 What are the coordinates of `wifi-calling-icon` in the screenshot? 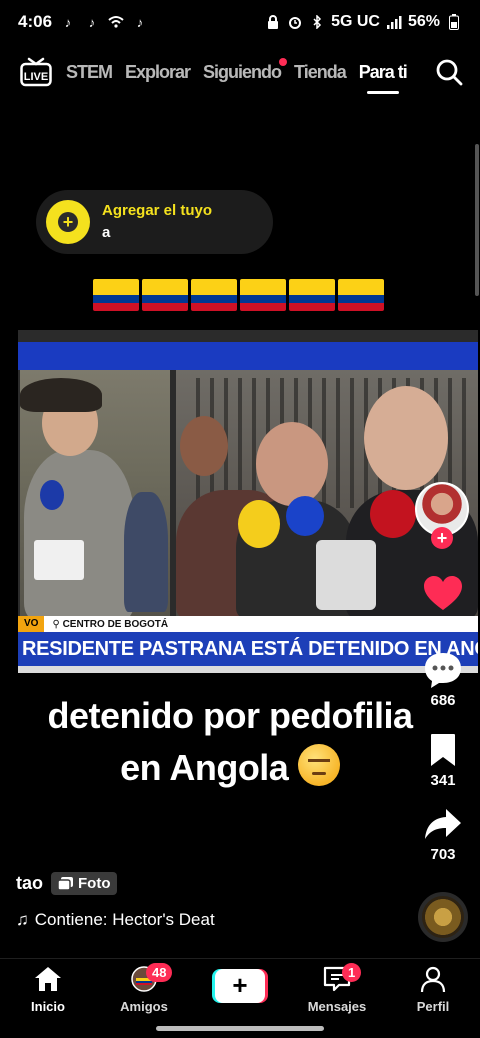 It's located at (116, 22).